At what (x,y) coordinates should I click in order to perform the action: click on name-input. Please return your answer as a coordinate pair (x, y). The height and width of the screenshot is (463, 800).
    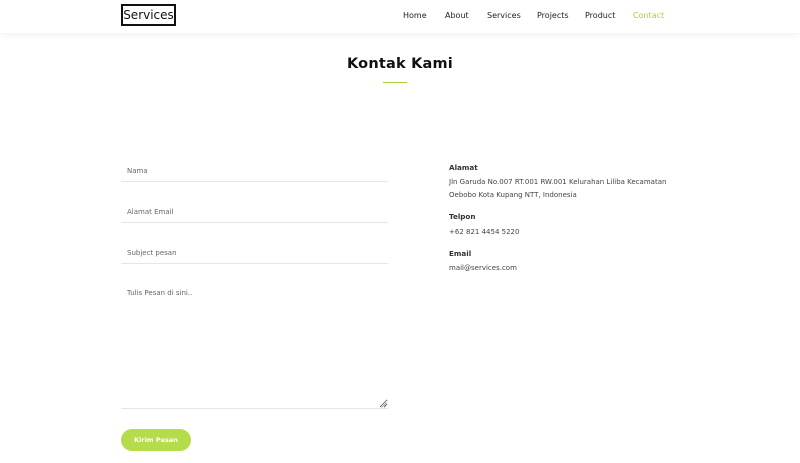
    Looking at the image, I should click on (254, 171).